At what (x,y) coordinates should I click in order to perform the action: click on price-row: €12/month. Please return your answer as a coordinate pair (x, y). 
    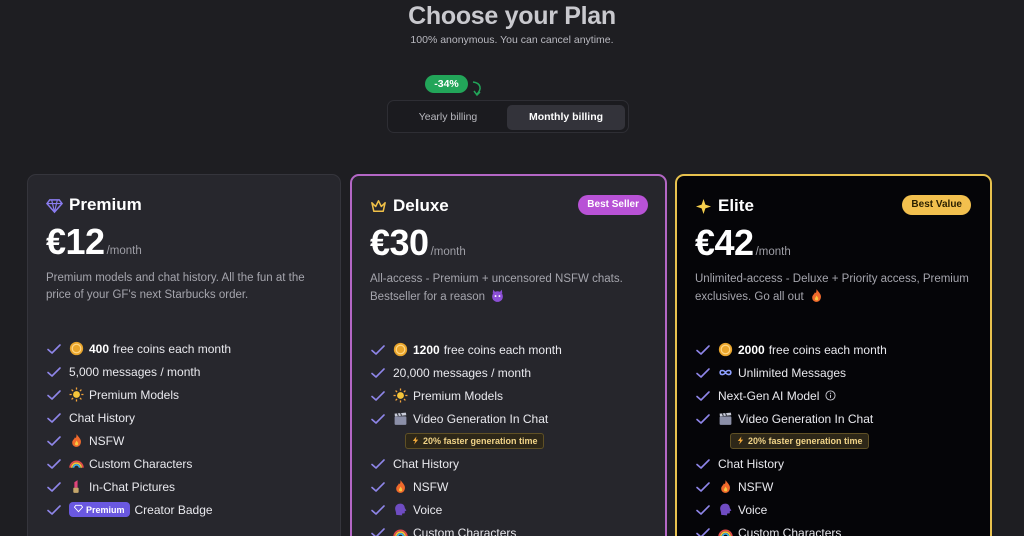
    Looking at the image, I should click on (94, 242).